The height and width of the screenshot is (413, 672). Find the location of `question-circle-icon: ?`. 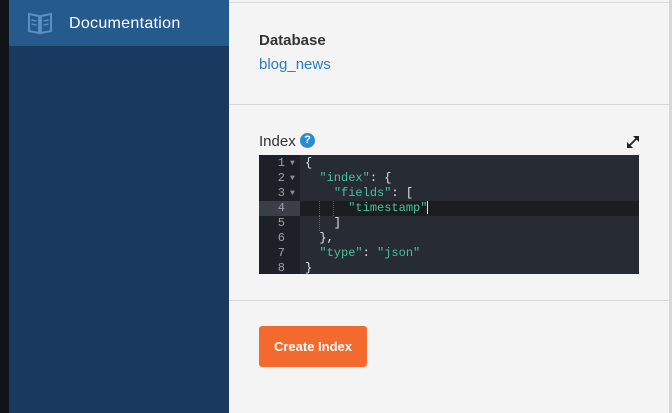

question-circle-icon: ? is located at coordinates (307, 140).